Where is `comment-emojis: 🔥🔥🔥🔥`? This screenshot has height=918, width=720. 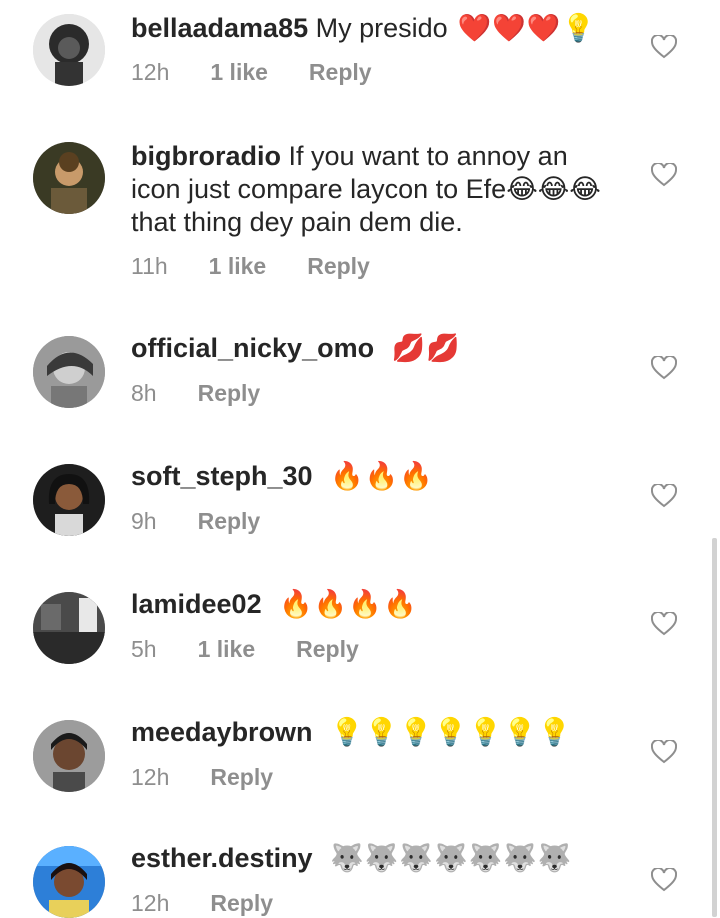
comment-emojis: 🔥🔥🔥🔥 is located at coordinates (348, 604).